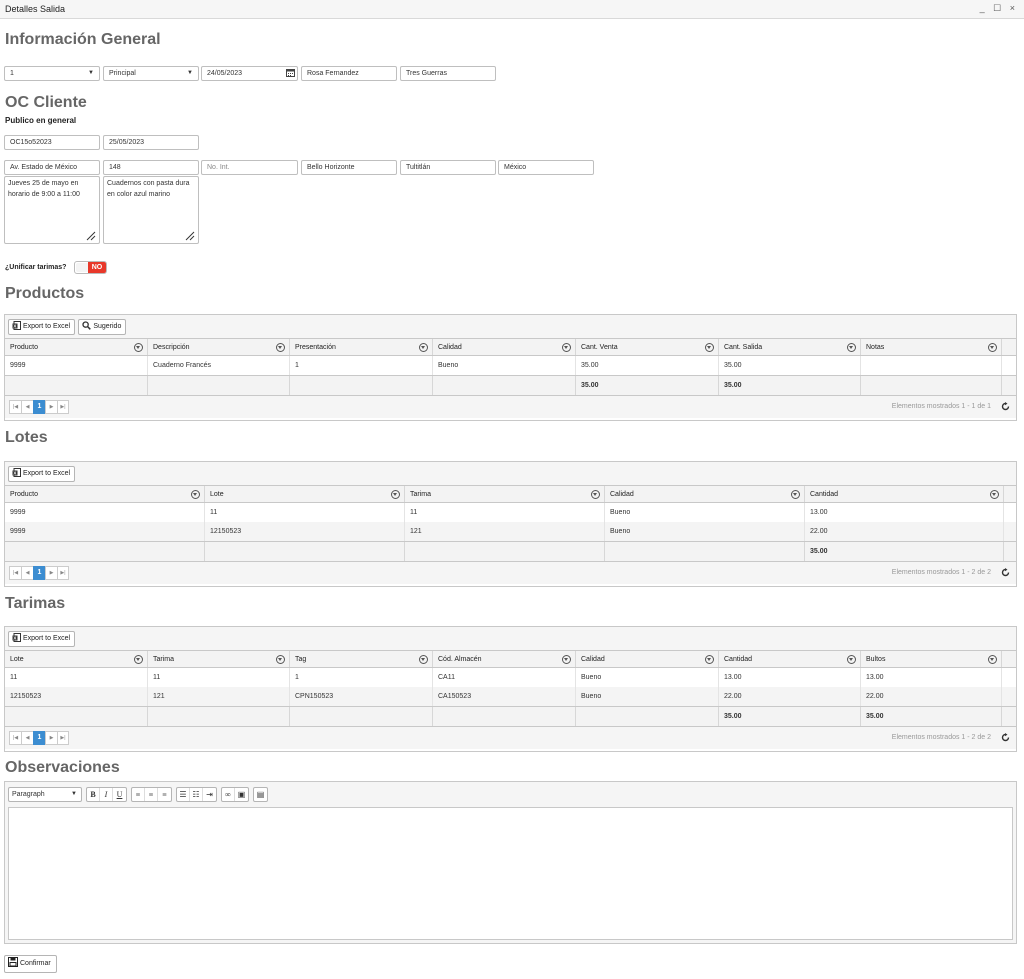 This screenshot has width=1024, height=979. What do you see at coordinates (448, 167) in the screenshot?
I see `city-field: Tultitlán` at bounding box center [448, 167].